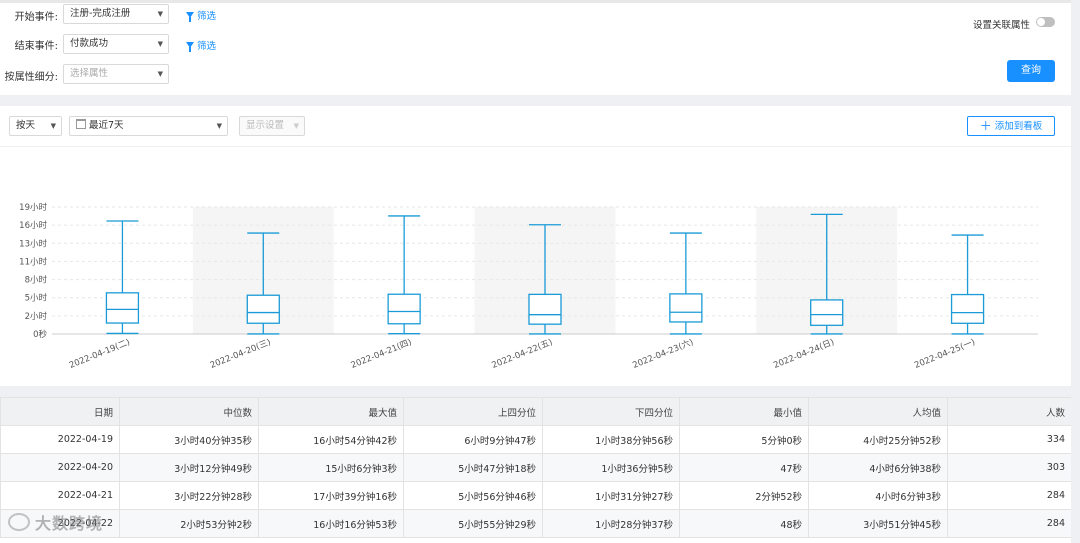  Describe the element at coordinates (663, 354) in the screenshot. I see `x-tick-label: 2022-04-23(六)` at that location.